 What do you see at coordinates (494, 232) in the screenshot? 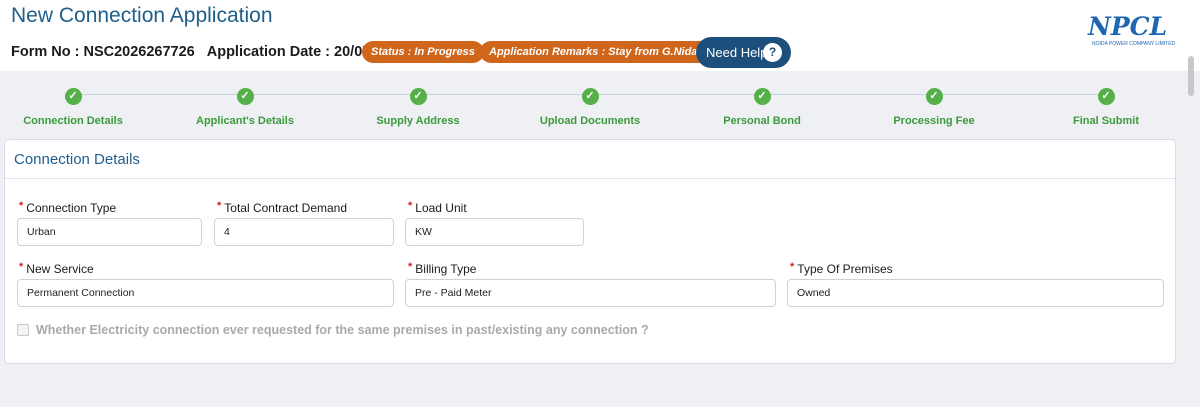
I see `load-unit-field: KW` at bounding box center [494, 232].